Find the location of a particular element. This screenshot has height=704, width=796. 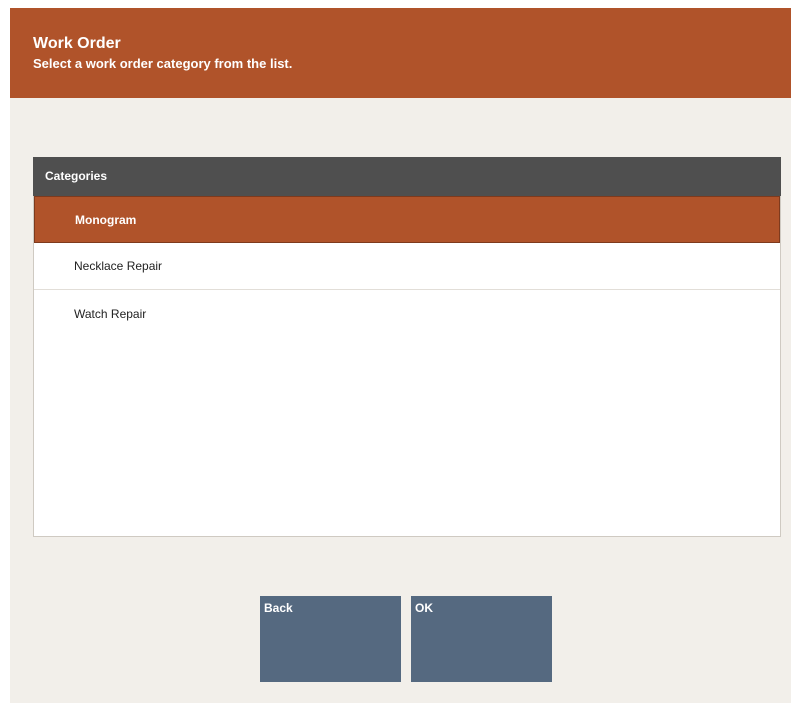

categories-list-header: Categories is located at coordinates (407, 176).